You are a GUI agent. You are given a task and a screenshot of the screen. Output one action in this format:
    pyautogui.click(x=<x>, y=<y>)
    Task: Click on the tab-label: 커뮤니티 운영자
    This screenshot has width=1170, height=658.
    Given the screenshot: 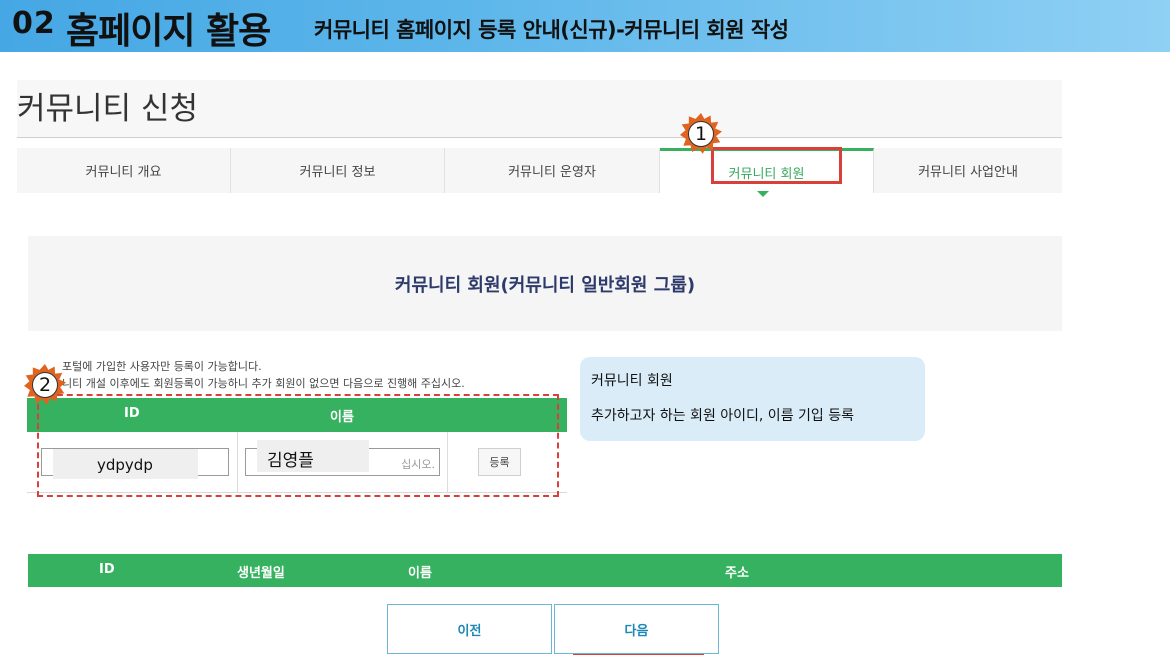 What is the action you would take?
    pyautogui.click(x=552, y=172)
    